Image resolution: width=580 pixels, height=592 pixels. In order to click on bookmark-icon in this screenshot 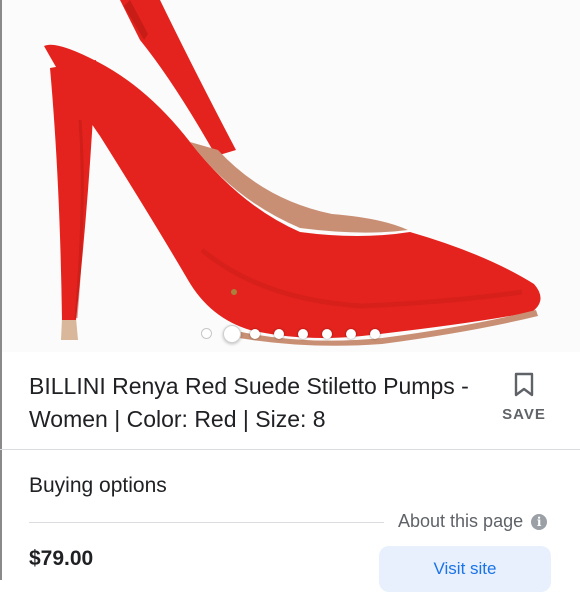, I will do `click(524, 384)`.